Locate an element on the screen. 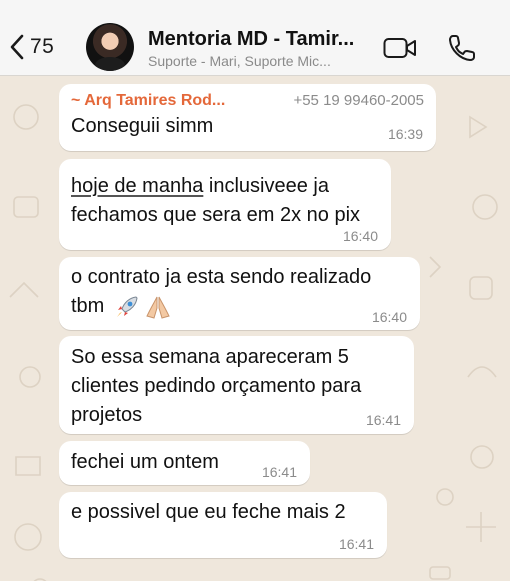 The height and width of the screenshot is (581, 510). message-bubble: fechei um ontem 16:41 is located at coordinates (184, 463).